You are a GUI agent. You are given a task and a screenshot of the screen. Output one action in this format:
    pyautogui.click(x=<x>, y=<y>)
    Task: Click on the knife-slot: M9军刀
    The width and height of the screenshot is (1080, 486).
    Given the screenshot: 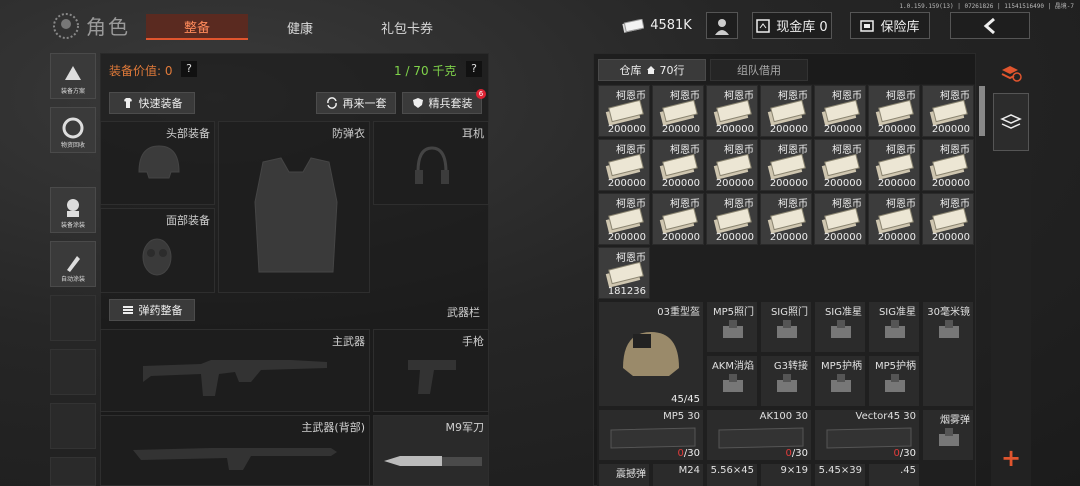 What is the action you would take?
    pyautogui.click(x=431, y=450)
    